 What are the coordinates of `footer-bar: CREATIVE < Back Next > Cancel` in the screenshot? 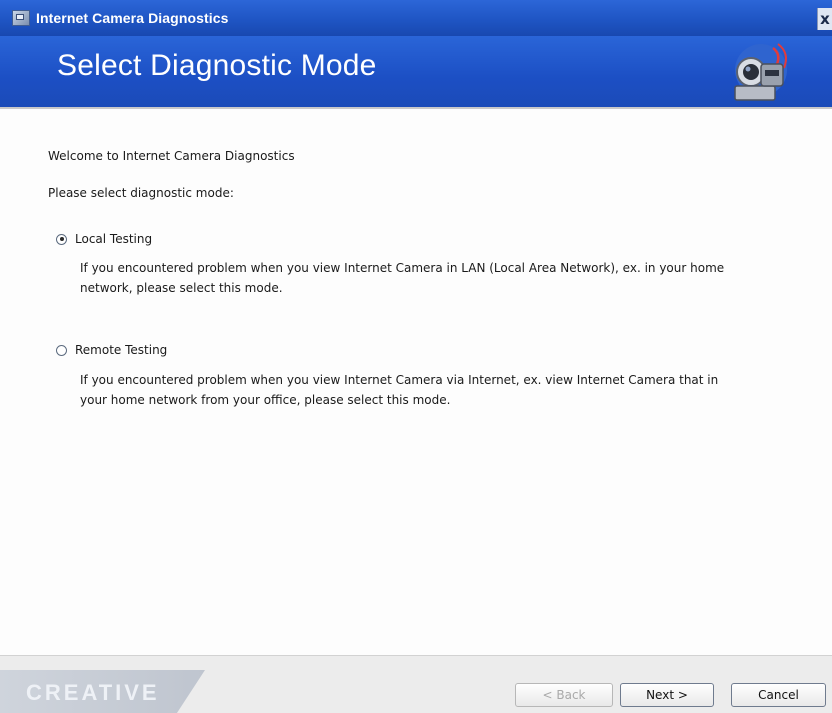 It's located at (416, 684).